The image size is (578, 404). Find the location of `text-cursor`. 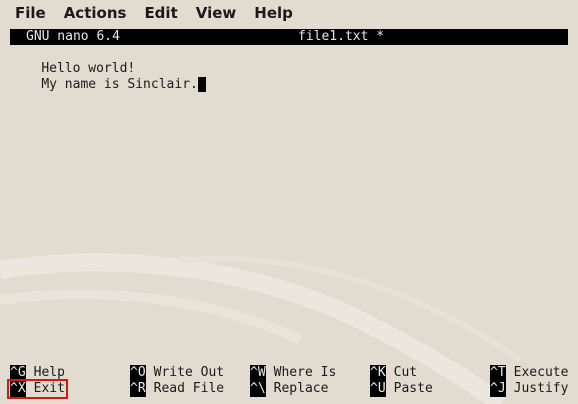

text-cursor is located at coordinates (201, 84).